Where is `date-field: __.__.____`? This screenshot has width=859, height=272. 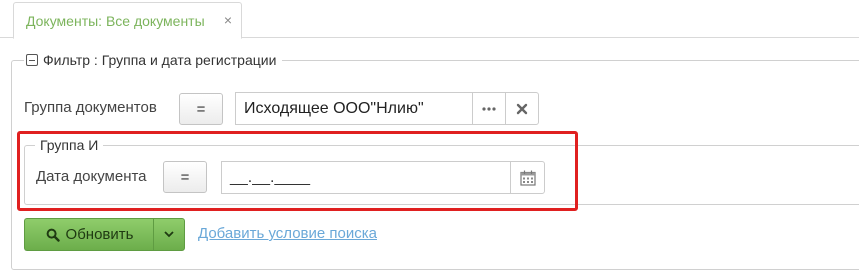
date-field: __.__.____ is located at coordinates (366, 177).